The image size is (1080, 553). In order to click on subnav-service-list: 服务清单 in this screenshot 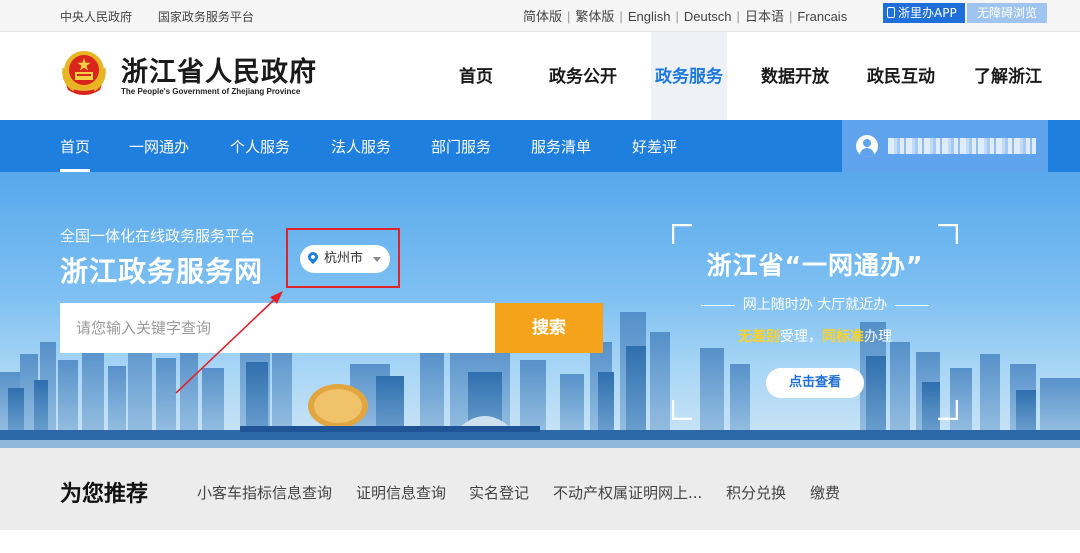, I will do `click(561, 146)`.